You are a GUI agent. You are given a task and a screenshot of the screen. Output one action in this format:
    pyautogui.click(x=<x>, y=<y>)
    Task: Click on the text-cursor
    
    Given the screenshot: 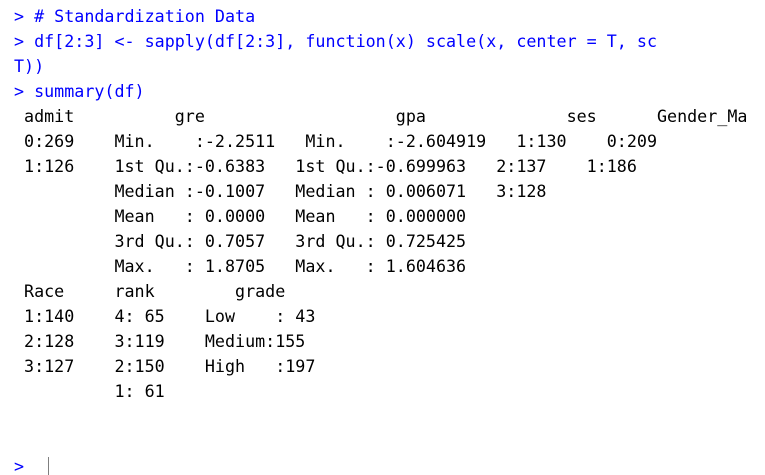 What is the action you would take?
    pyautogui.click(x=49, y=465)
    